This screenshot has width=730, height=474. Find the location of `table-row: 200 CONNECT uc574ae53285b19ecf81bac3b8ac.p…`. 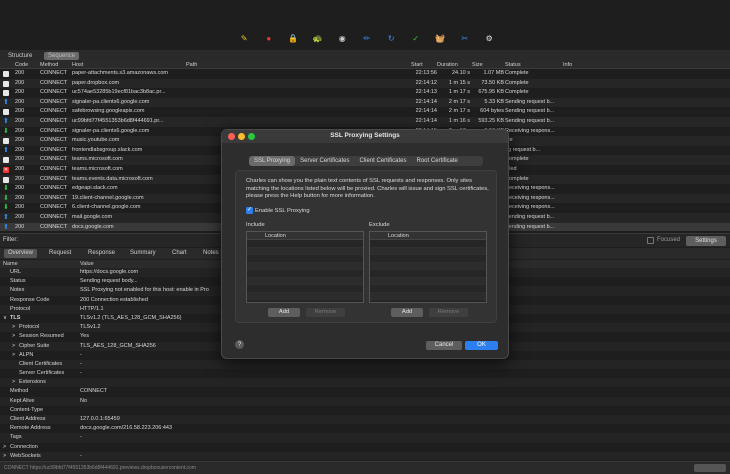

table-row: 200 CONNECT uc574ae53285b19ecf81bac3b8ac.p… is located at coordinates (365, 93).